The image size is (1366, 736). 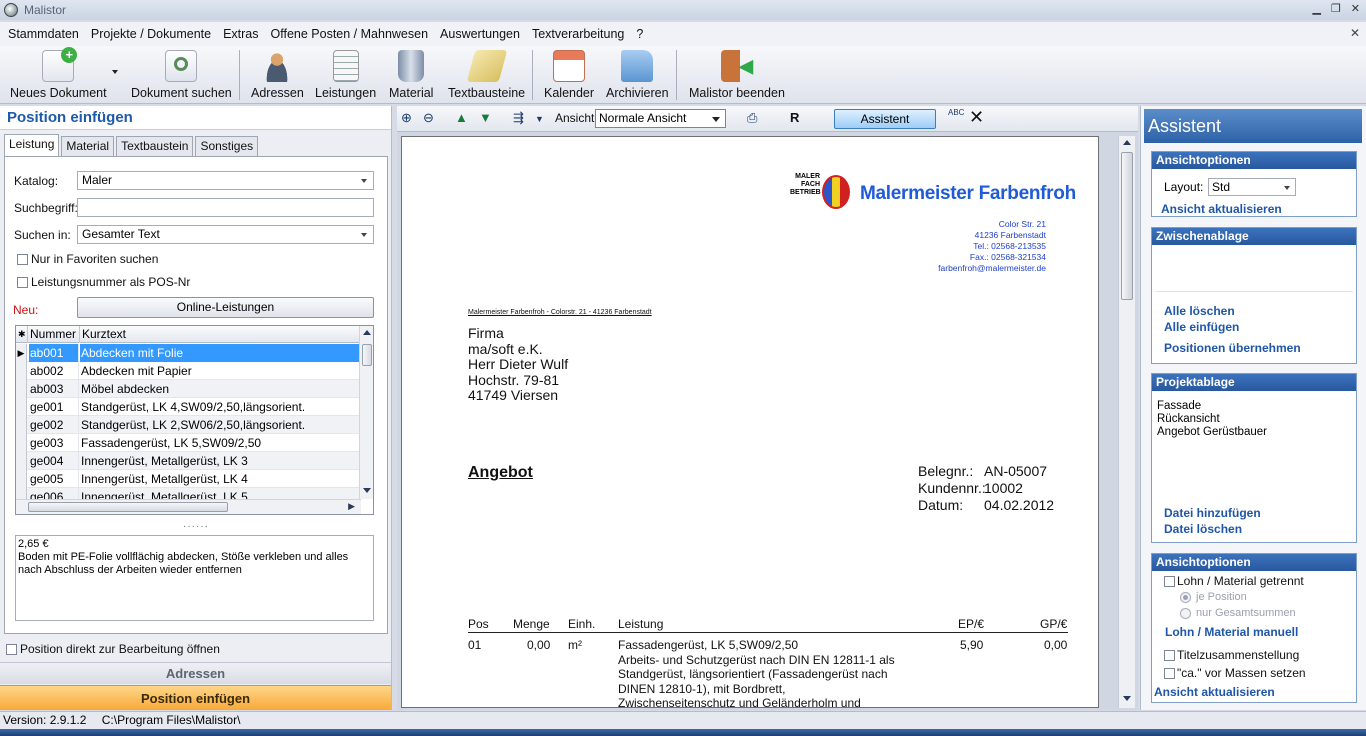 I want to click on titelzus-checkbox, so click(x=1169, y=655).